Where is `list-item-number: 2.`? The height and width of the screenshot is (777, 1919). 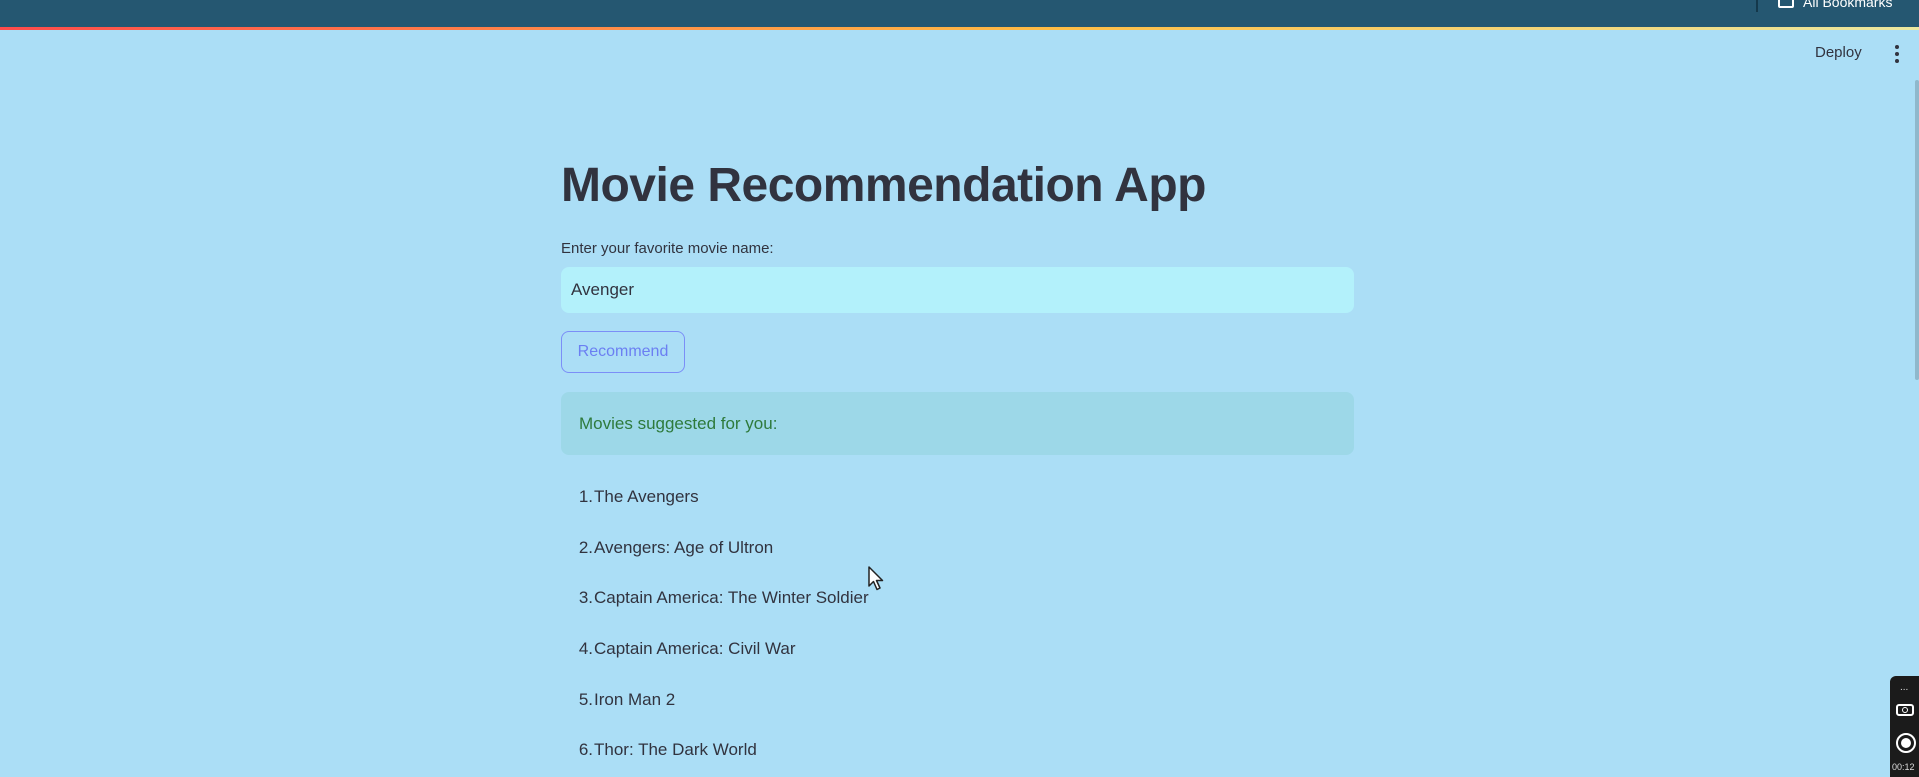
list-item-number: 2. is located at coordinates (585, 547).